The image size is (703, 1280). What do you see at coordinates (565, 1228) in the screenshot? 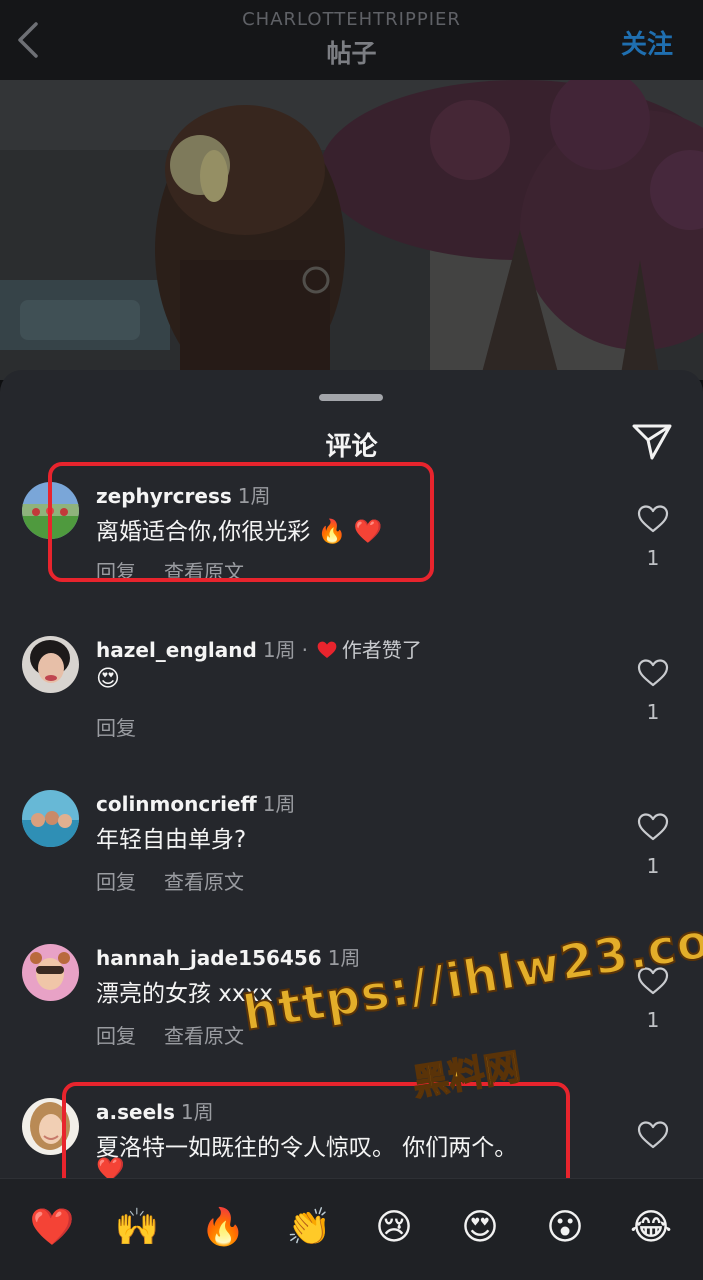
I see `emoji-surprised: 😮` at bounding box center [565, 1228].